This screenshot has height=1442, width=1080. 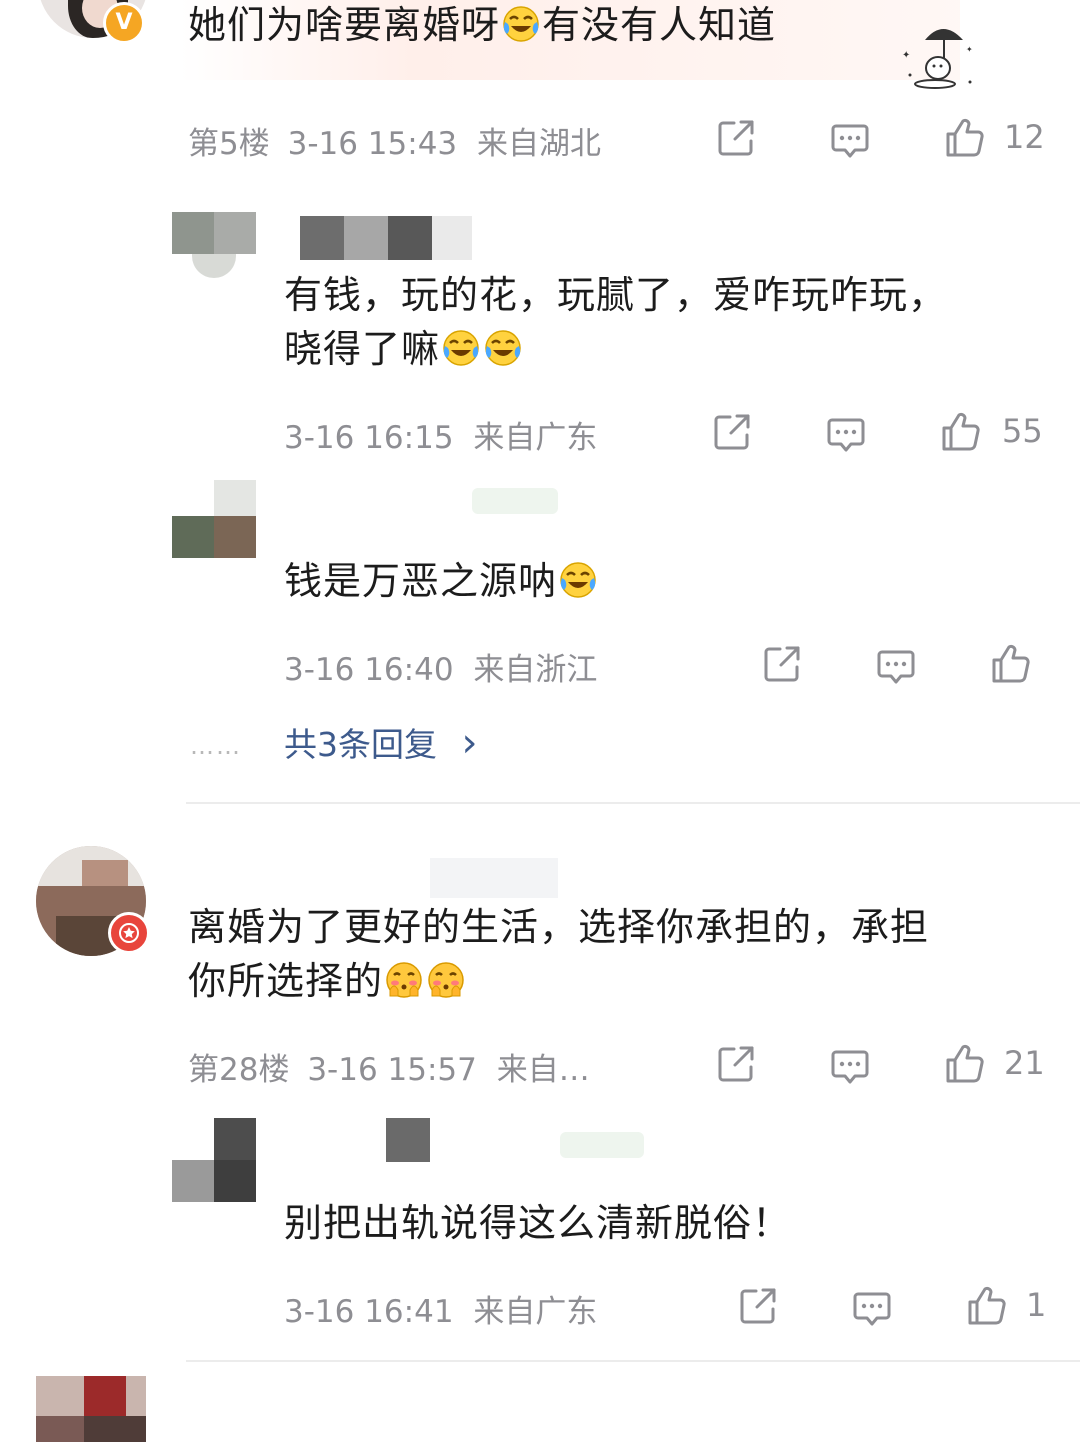 I want to click on like-count: 55, so click(x=1022, y=431).